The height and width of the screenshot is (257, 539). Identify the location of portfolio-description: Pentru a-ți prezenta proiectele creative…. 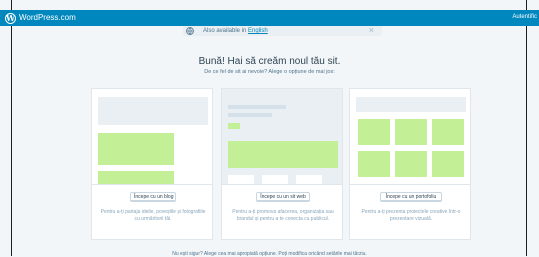
(411, 215).